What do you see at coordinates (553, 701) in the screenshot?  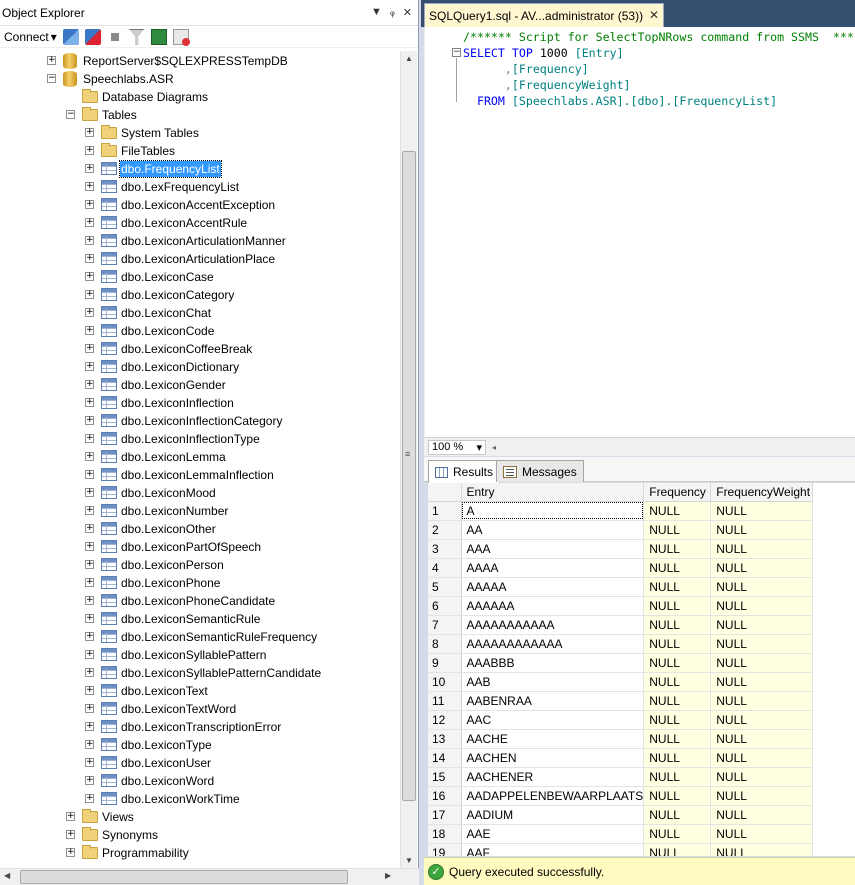 I see `cell-entry: AABENRAA` at bounding box center [553, 701].